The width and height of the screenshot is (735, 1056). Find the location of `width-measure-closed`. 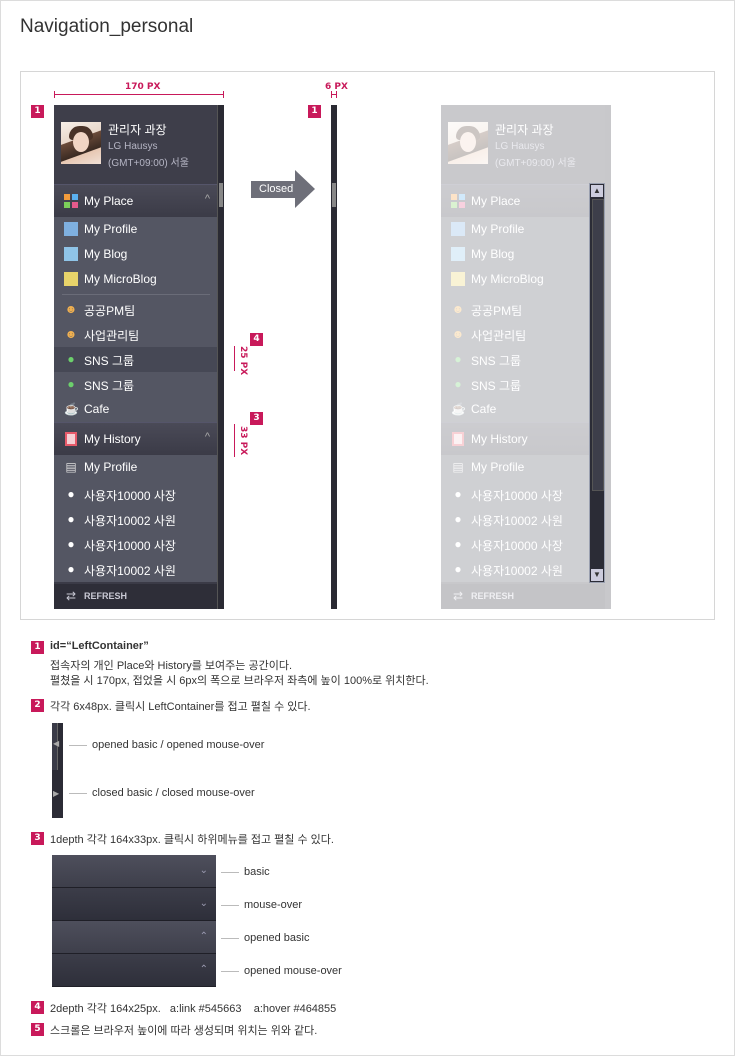

width-measure-closed is located at coordinates (334, 94).